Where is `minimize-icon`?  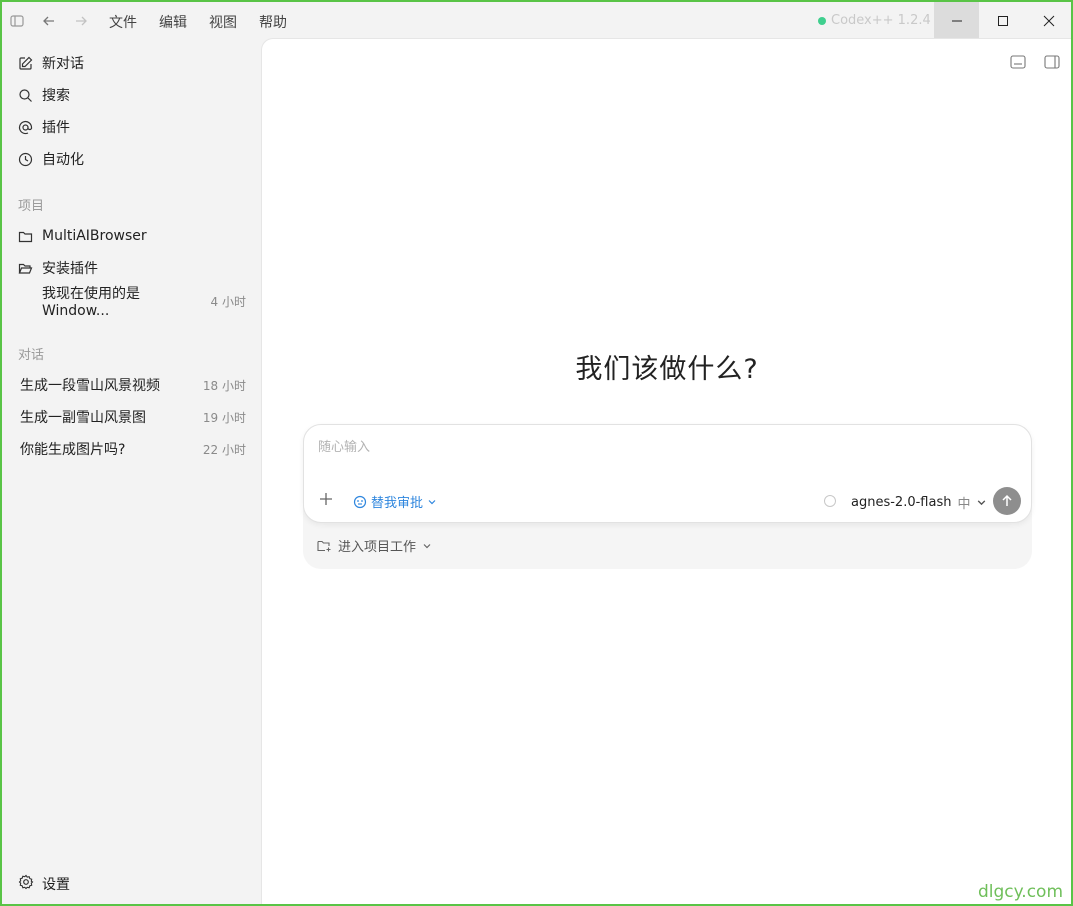 minimize-icon is located at coordinates (956, 21).